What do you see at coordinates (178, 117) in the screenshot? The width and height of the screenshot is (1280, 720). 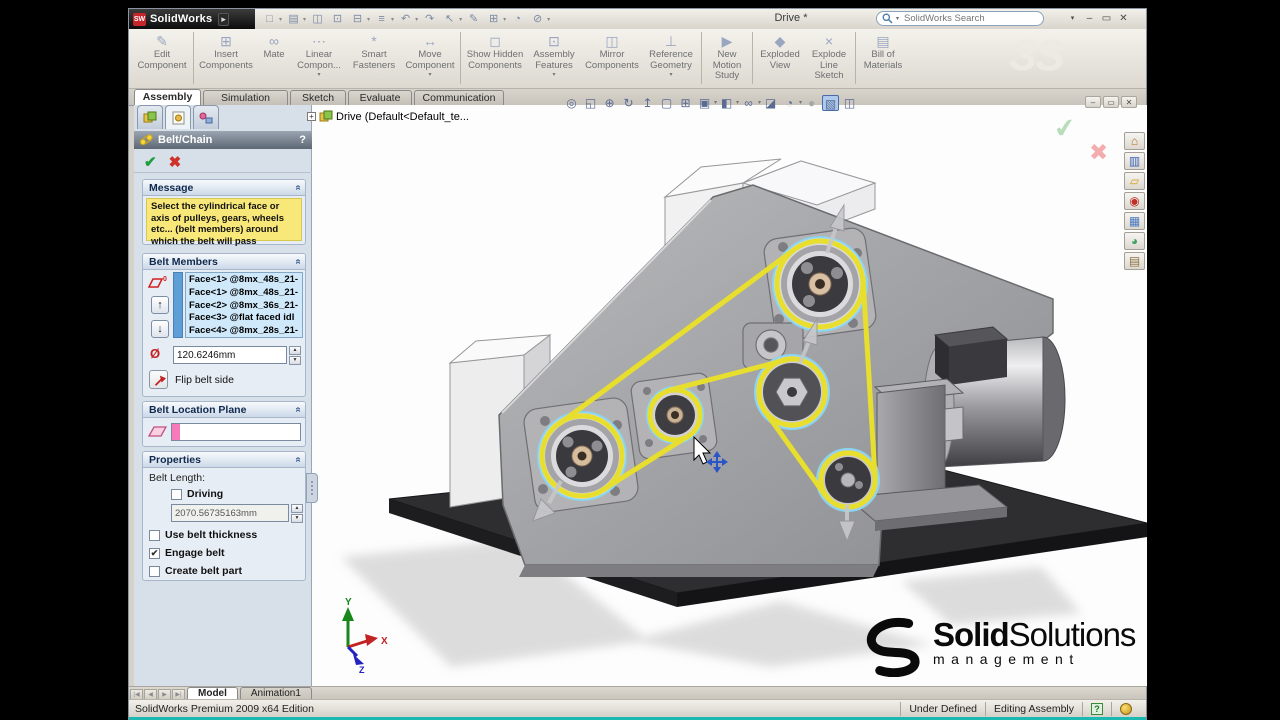 I see `tab-property-manager` at bounding box center [178, 117].